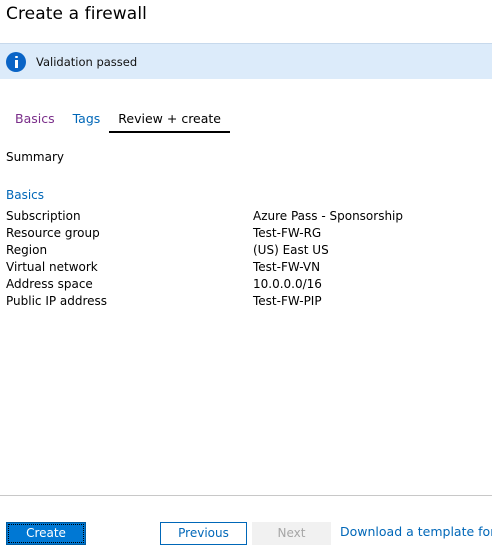 Image resolution: width=492 pixels, height=547 pixels. I want to click on summary-row-virtual-network: Virtual network Test-FW-VN, so click(249, 268).